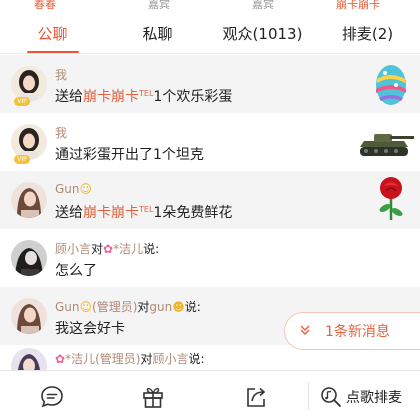 This screenshot has width=420, height=420. What do you see at coordinates (170, 359) in the screenshot?
I see `recipient-nick: 顾小言` at bounding box center [170, 359].